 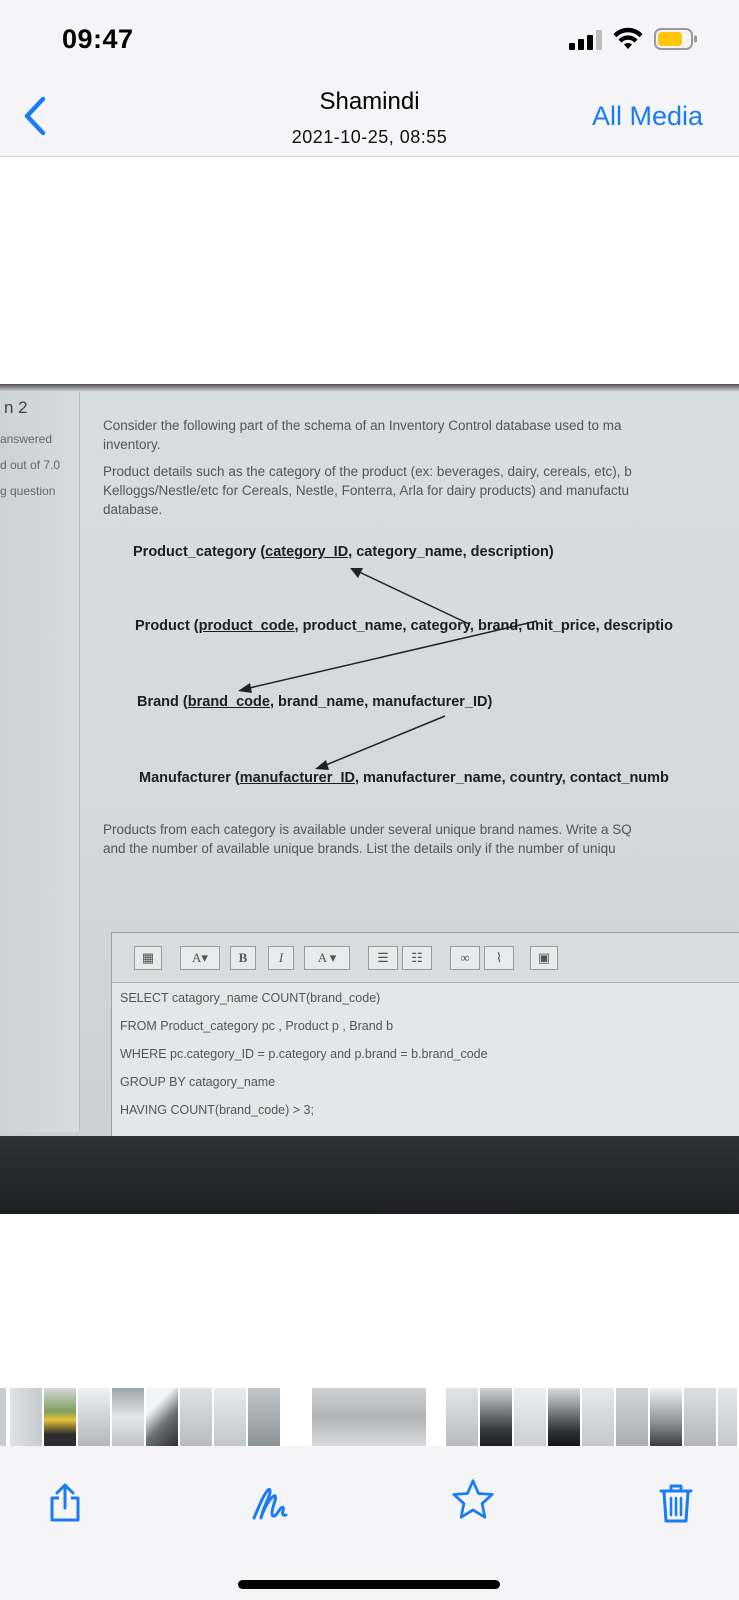 I want to click on star-icon, so click(x=473, y=1499).